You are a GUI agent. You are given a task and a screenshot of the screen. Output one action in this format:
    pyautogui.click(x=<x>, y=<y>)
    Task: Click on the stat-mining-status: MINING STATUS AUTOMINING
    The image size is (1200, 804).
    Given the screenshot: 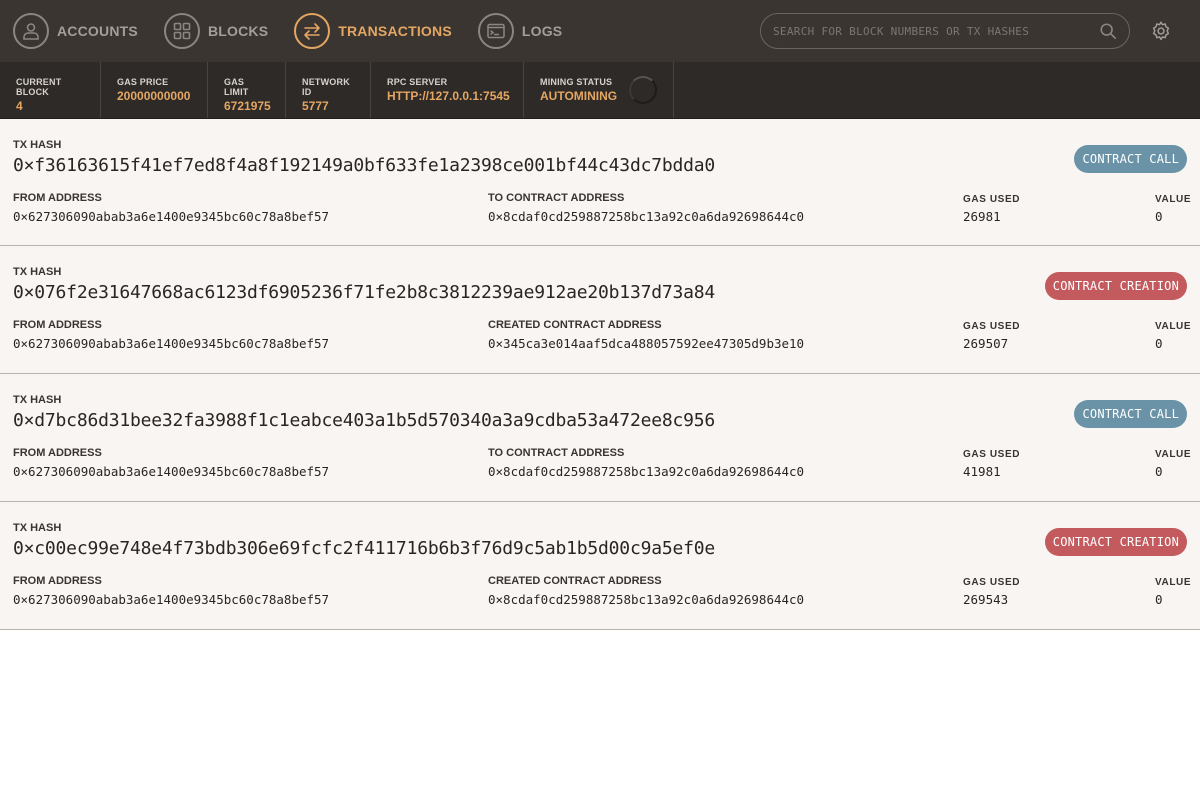 What is the action you would take?
    pyautogui.click(x=599, y=90)
    